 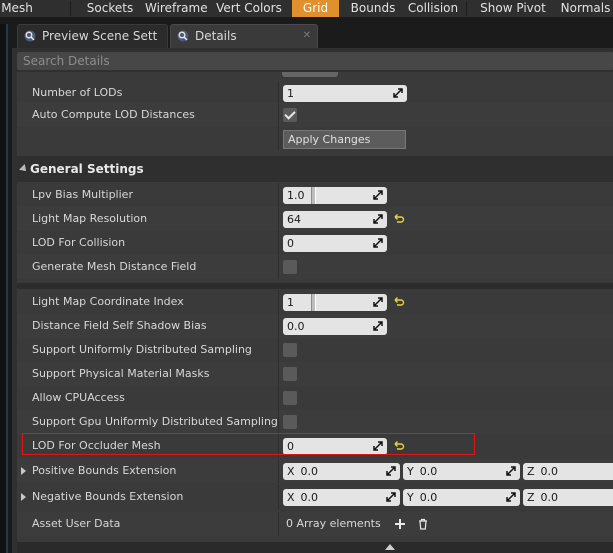 What do you see at coordinates (176, 8) in the screenshot?
I see `toolbar-wireframe: Wireframe` at bounding box center [176, 8].